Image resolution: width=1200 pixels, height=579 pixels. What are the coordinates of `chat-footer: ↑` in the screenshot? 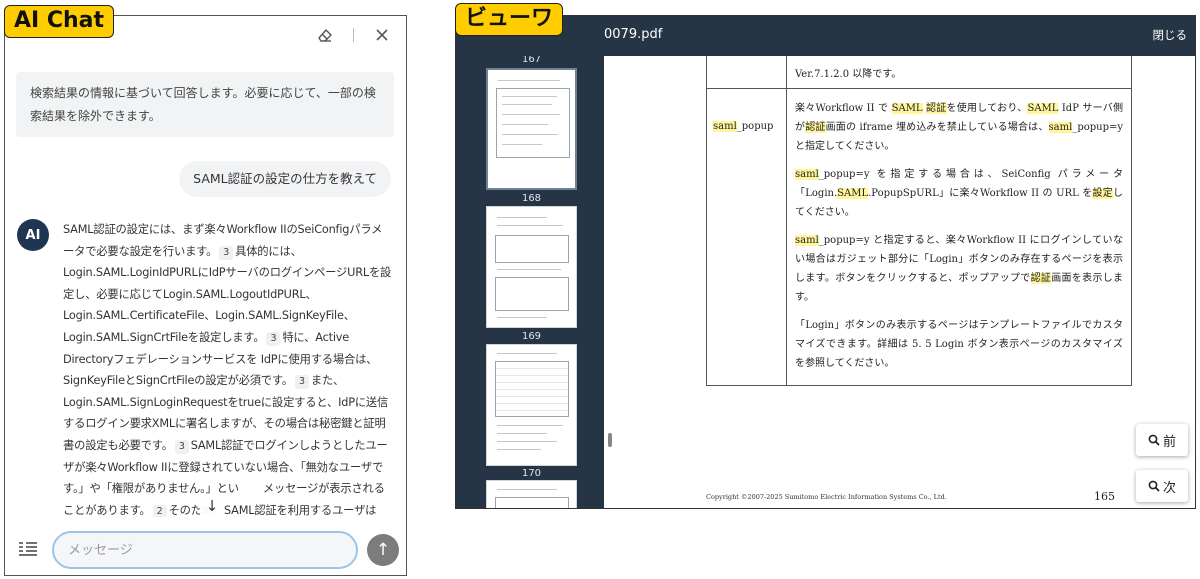 It's located at (205, 546).